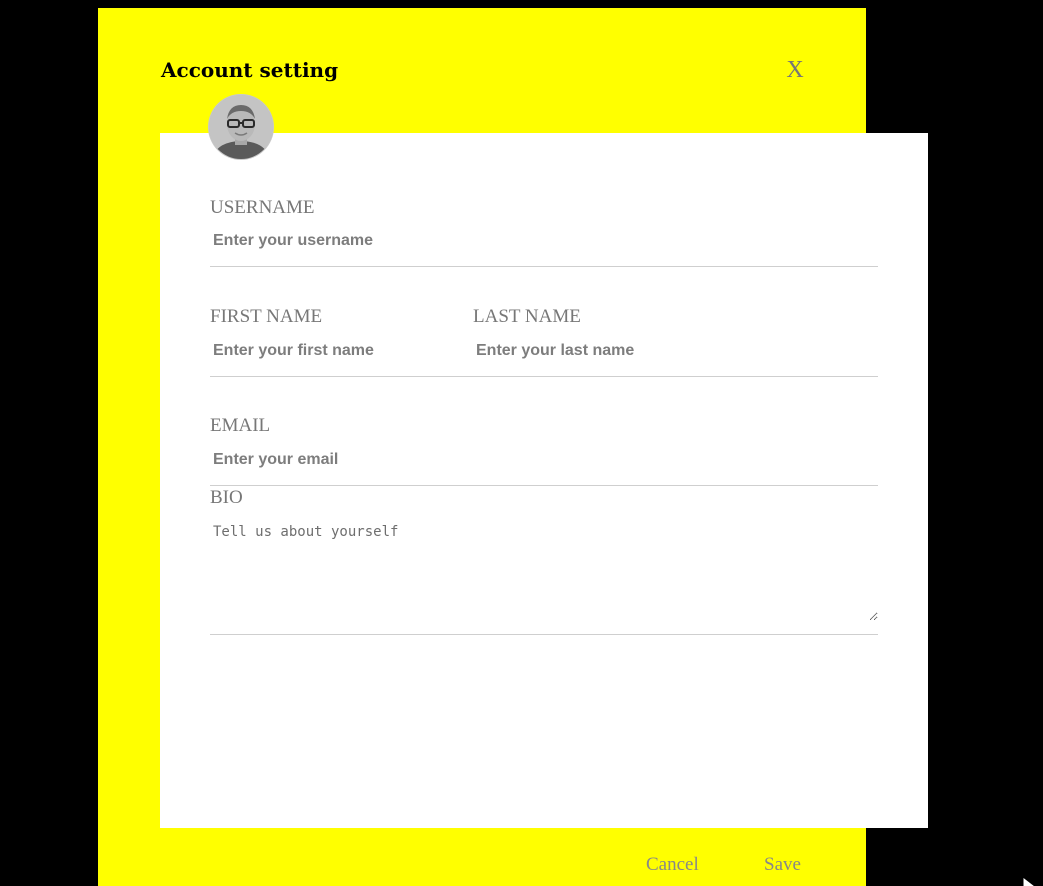 The width and height of the screenshot is (1043, 886). I want to click on avatar-photo, so click(241, 127).